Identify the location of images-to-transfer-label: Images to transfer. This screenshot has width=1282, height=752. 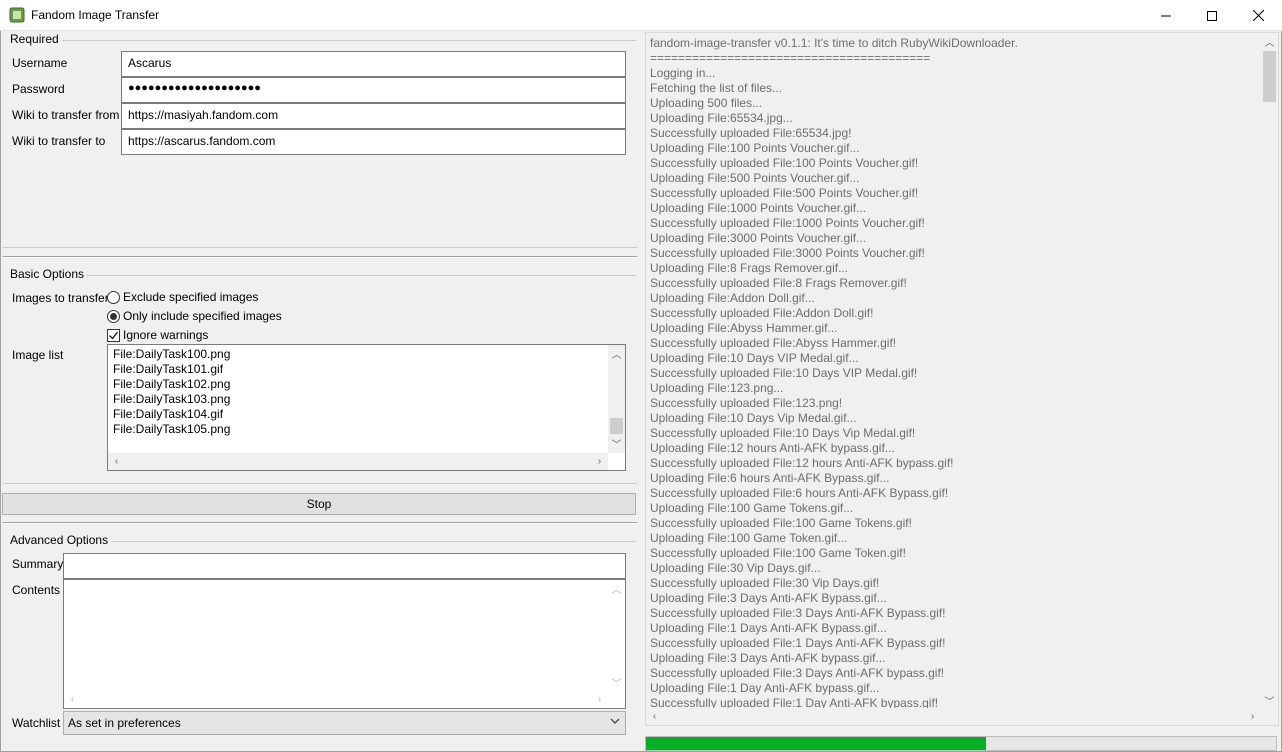
(60, 298).